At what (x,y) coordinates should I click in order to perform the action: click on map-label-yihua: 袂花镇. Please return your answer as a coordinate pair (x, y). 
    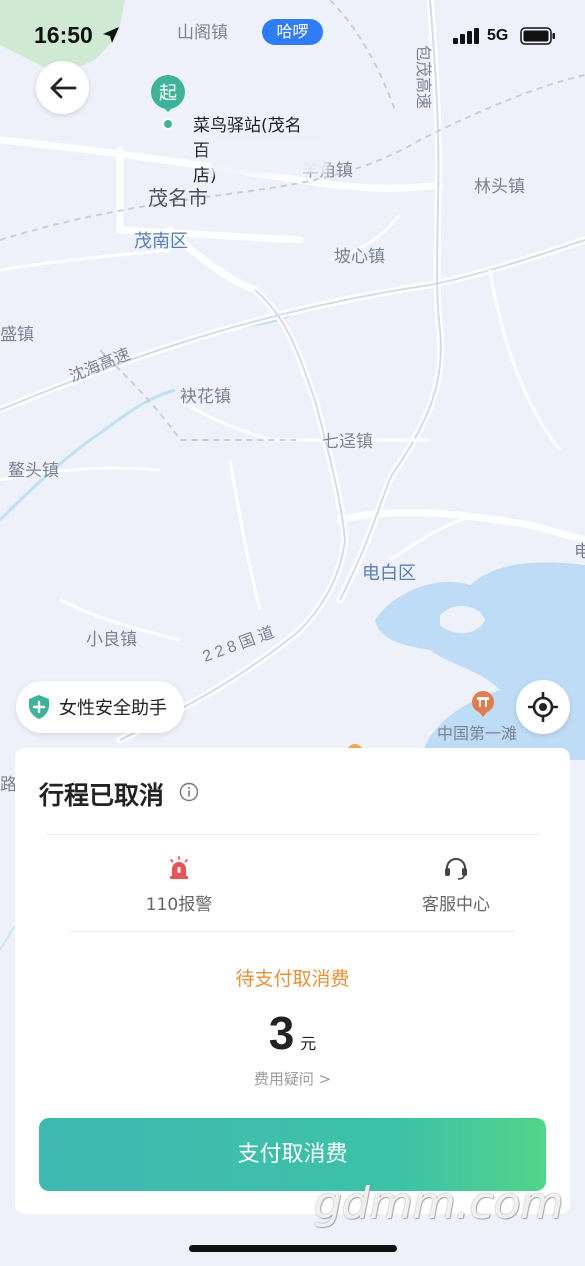
    Looking at the image, I should click on (205, 396).